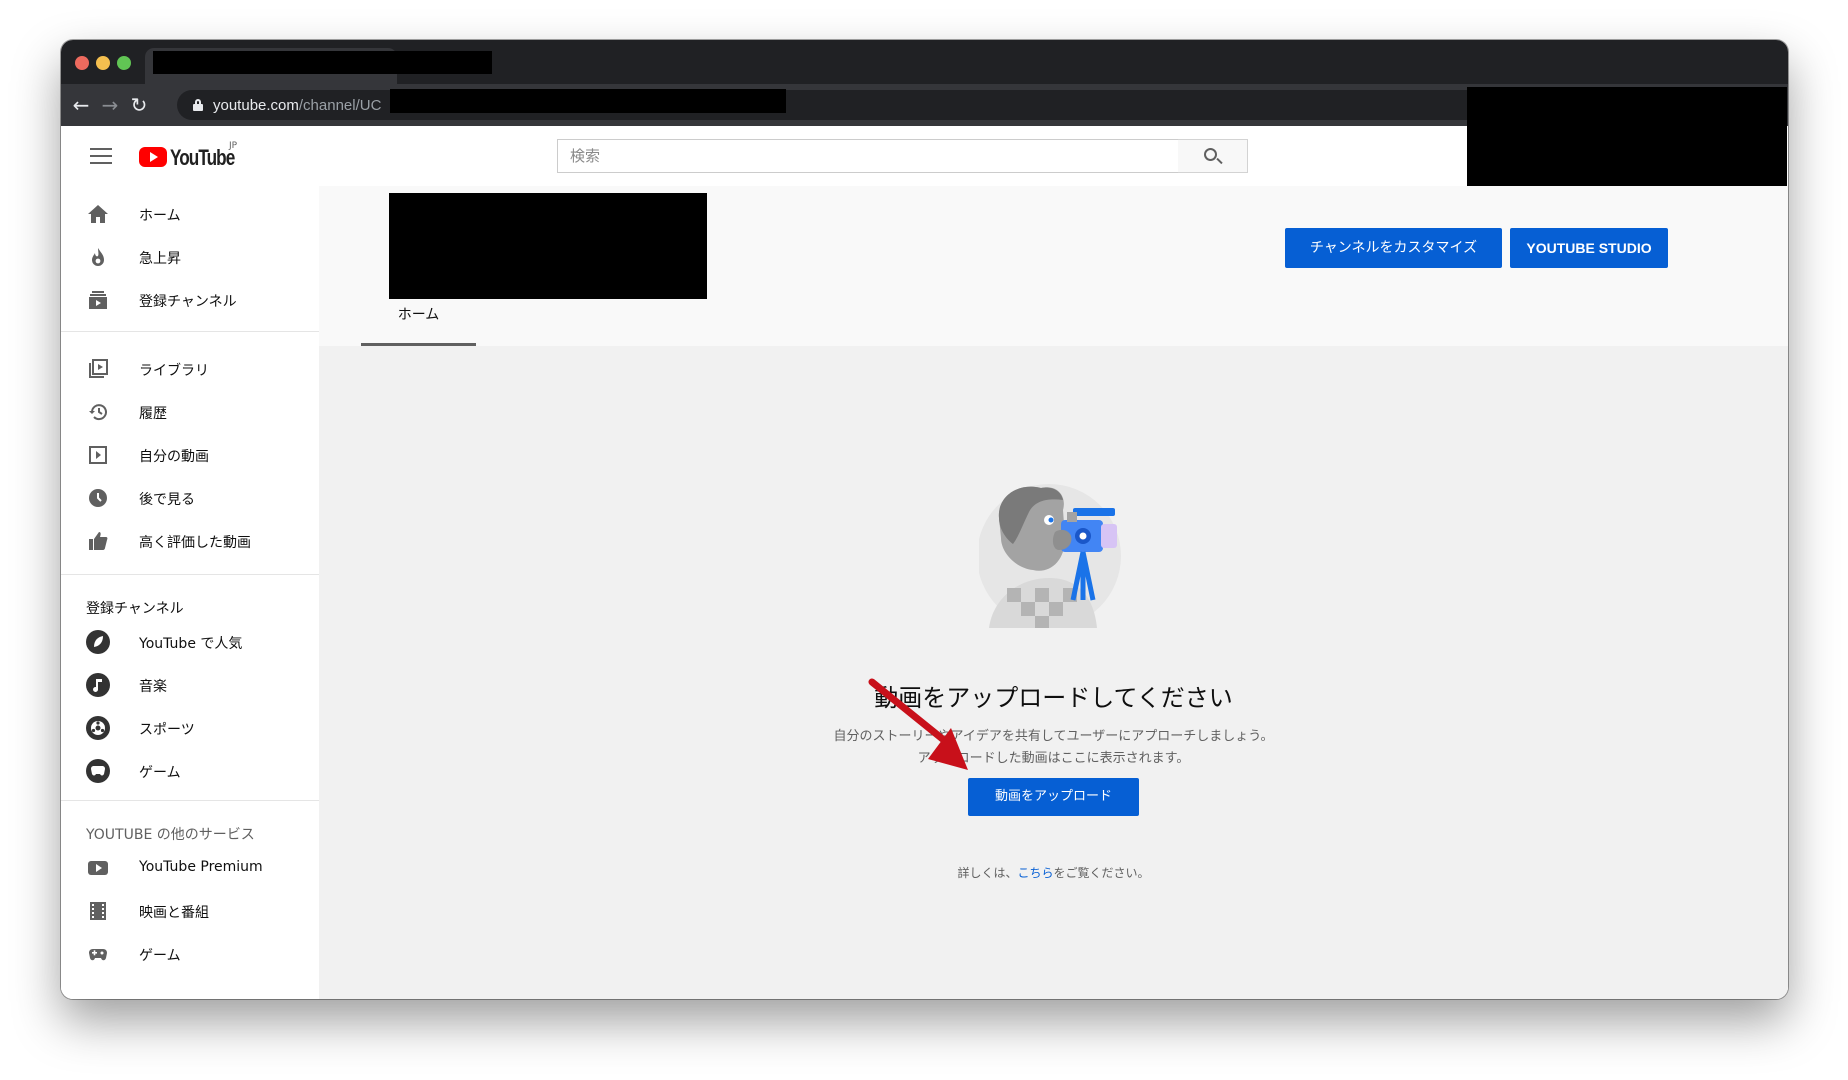  I want to click on search-input, so click(868, 156).